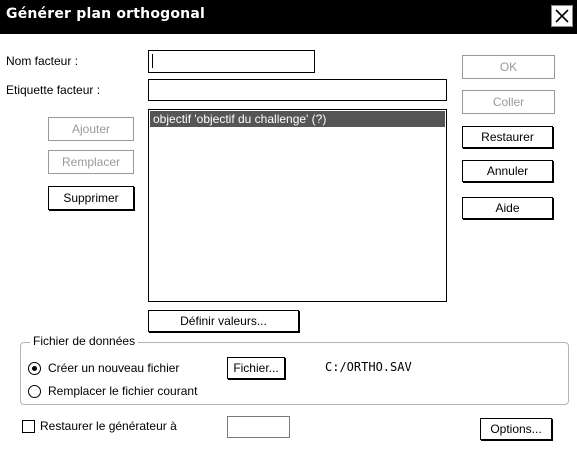 The width and height of the screenshot is (577, 451). Describe the element at coordinates (91, 129) in the screenshot. I see `add-button: Ajouter` at that location.